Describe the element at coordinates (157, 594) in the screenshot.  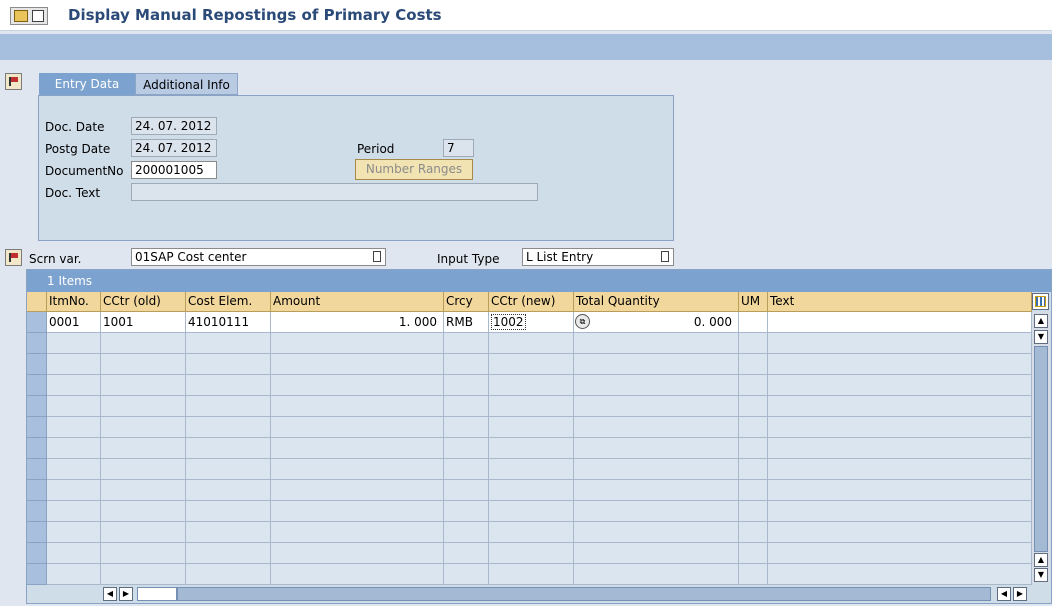
I see `horizontal-scroll-thumb` at that location.